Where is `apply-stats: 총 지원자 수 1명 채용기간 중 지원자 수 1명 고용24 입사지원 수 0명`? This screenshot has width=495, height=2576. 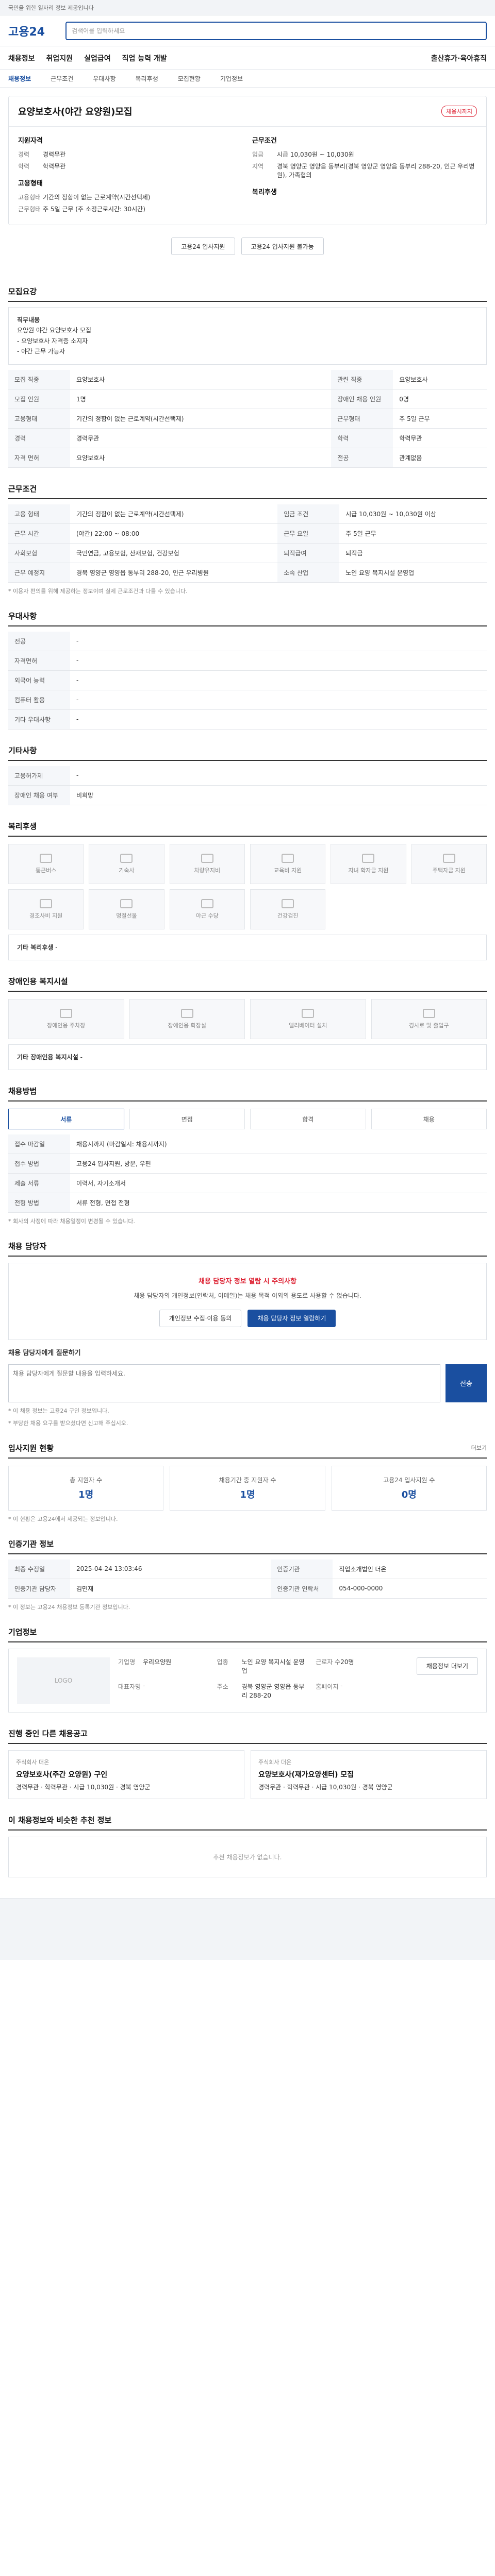
apply-stats: 총 지원자 수 1명 채용기간 중 지원자 수 1명 고용24 입사지원 수 0명 is located at coordinates (247, 1488).